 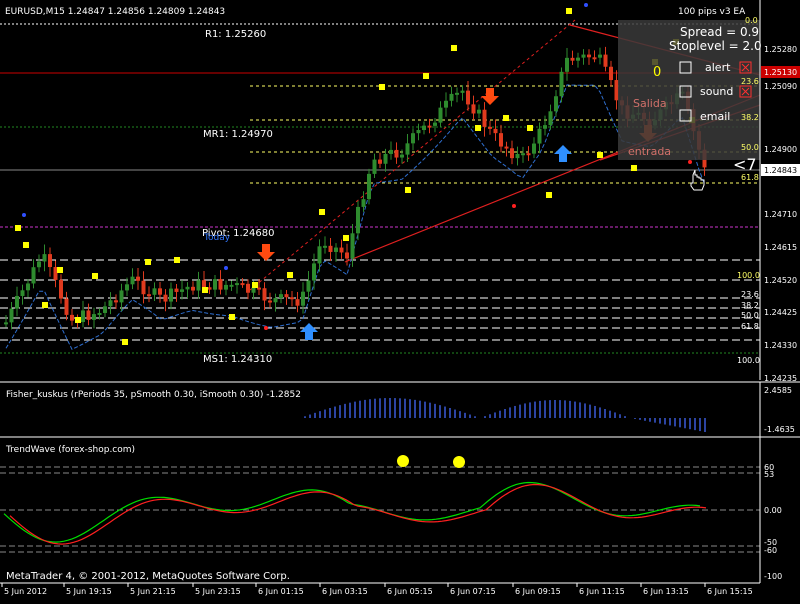 What do you see at coordinates (538, 591) in the screenshot?
I see `time-label: 6 Jun 09:15` at bounding box center [538, 591].